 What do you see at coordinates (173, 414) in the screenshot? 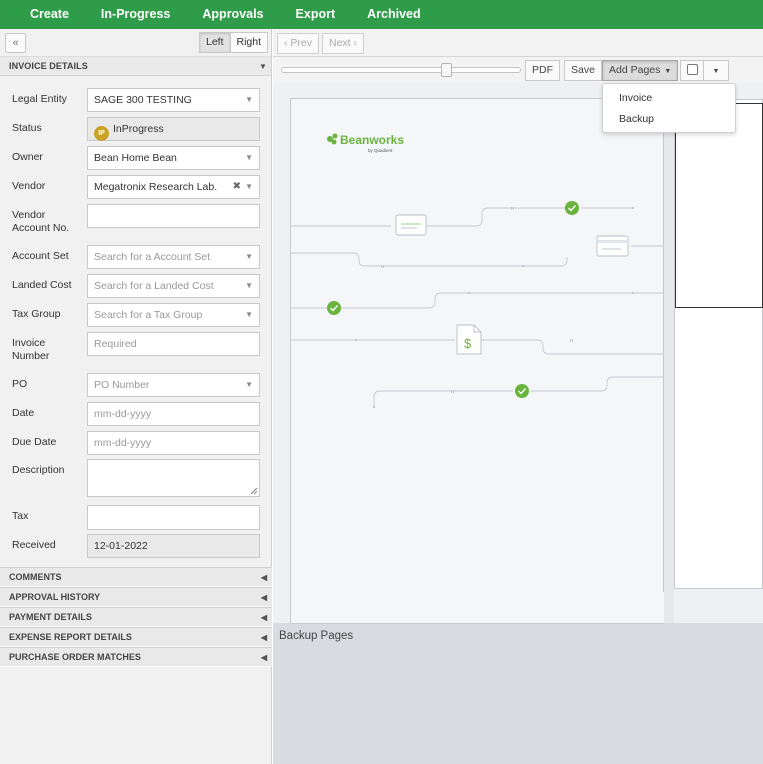
I see `date-input: mm-dd-yyyy` at bounding box center [173, 414].